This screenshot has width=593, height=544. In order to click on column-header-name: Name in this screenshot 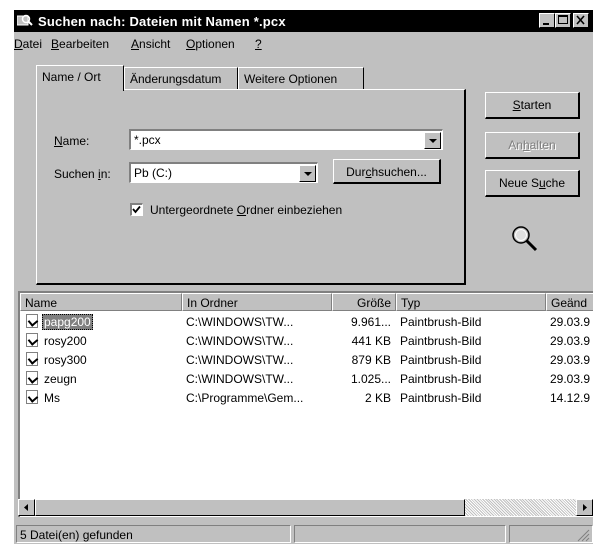, I will do `click(101, 302)`.